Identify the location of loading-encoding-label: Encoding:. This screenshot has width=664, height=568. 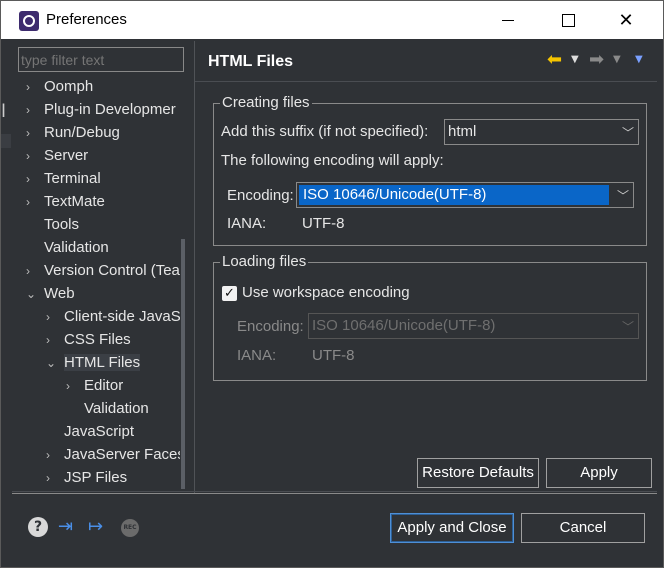
(270, 326).